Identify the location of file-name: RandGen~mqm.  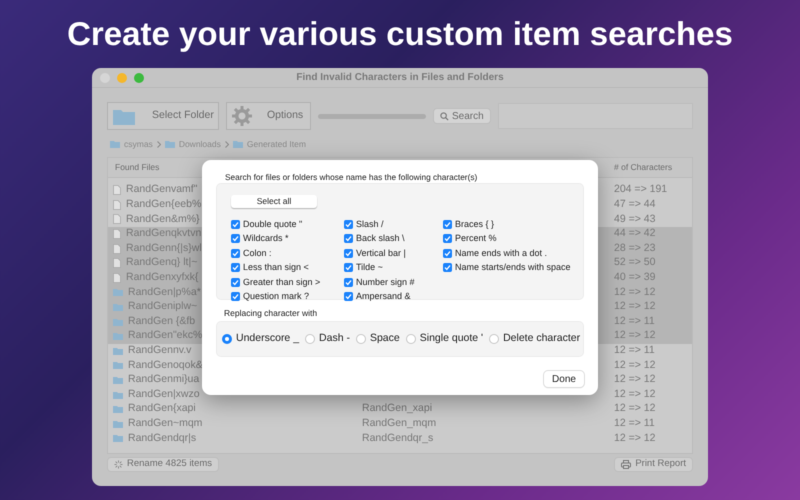
(165, 423).